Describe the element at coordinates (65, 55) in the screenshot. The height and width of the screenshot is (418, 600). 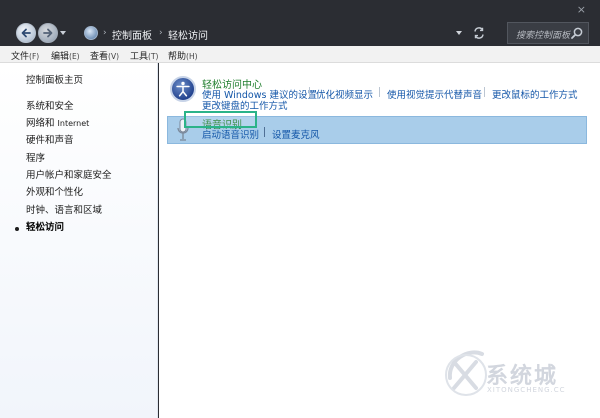
I see `menu-edit: 编辑(E)` at that location.